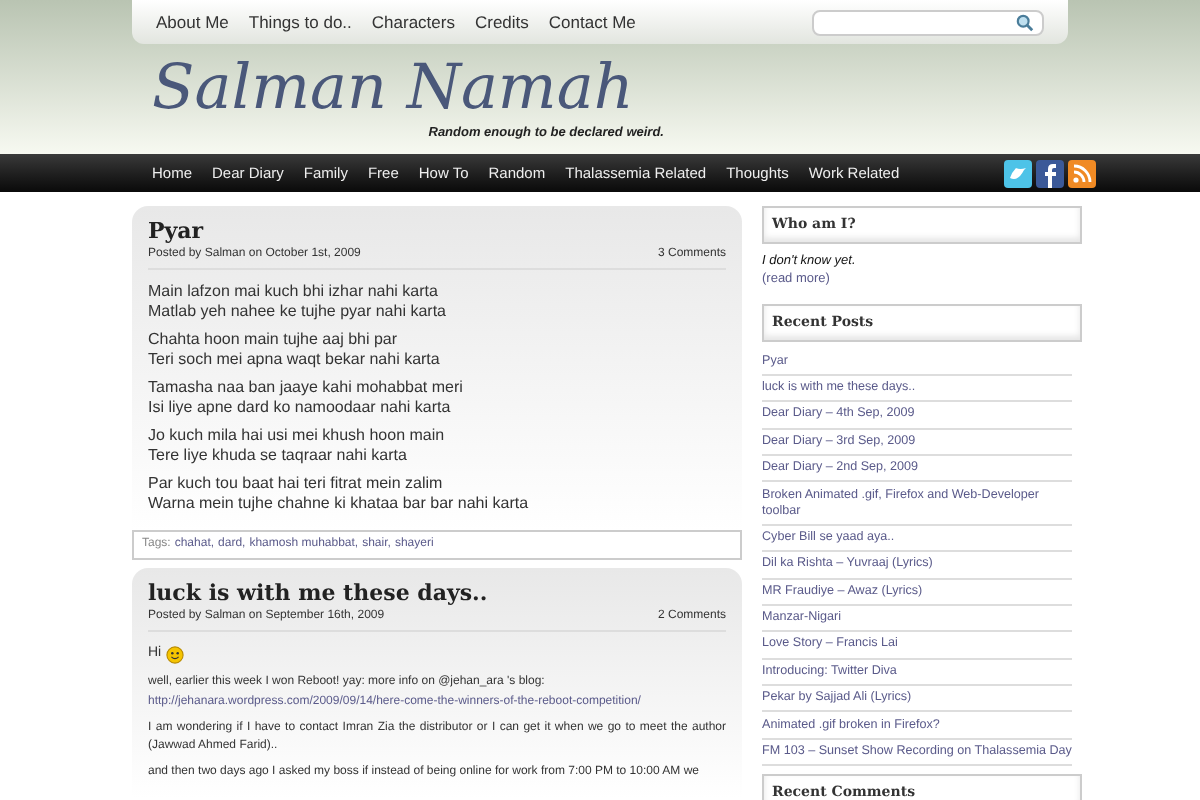 The height and width of the screenshot is (800, 1200). Describe the element at coordinates (174, 654) in the screenshot. I see `smiley-icon` at that location.